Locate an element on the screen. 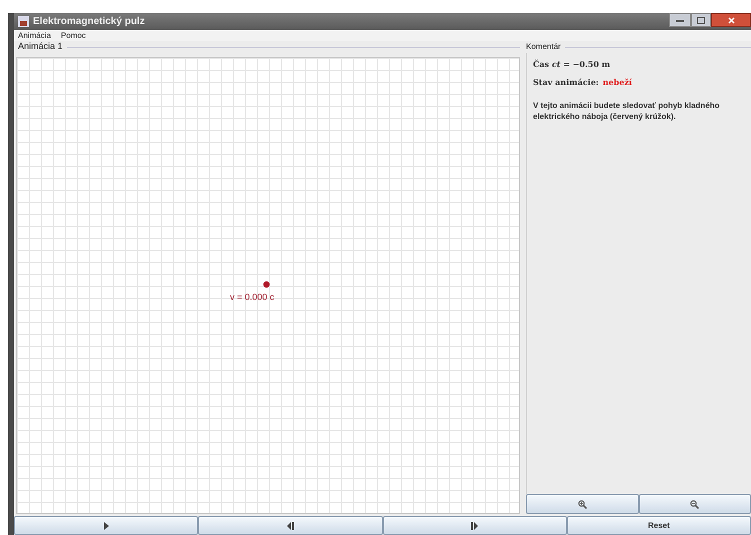 This screenshot has height=535, width=751. status-label: Stav animácie: is located at coordinates (566, 82).